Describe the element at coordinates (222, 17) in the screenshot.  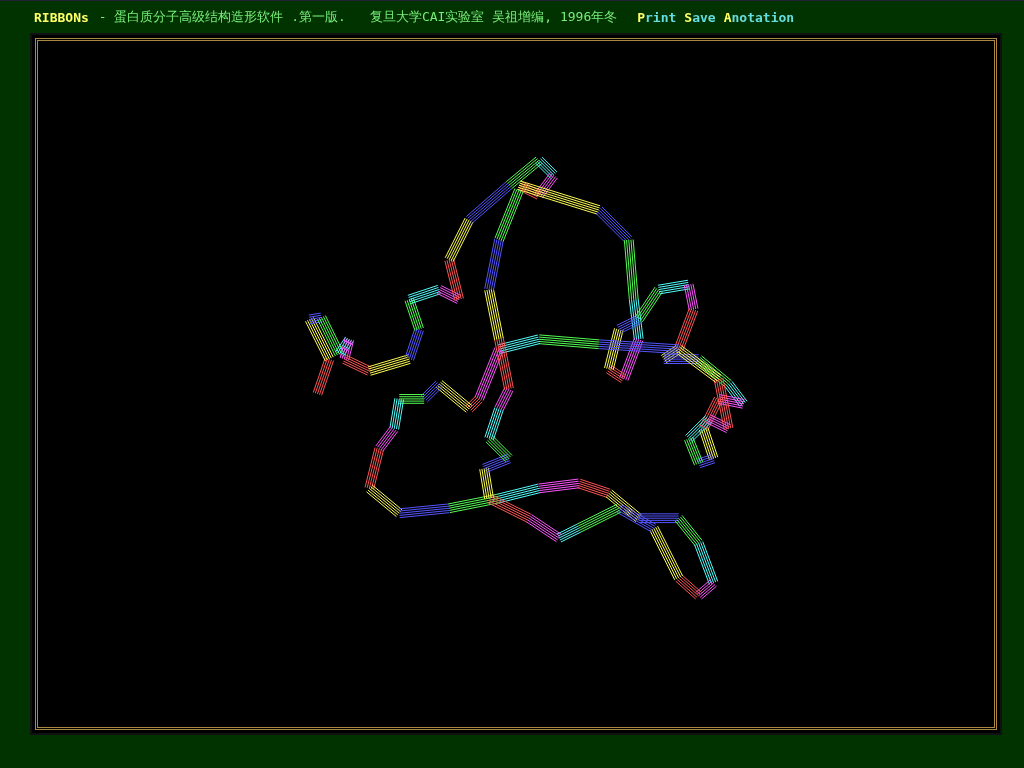
I see `title-text: - 蛋白质分子高级结构造形软件 .第一版.` at that location.